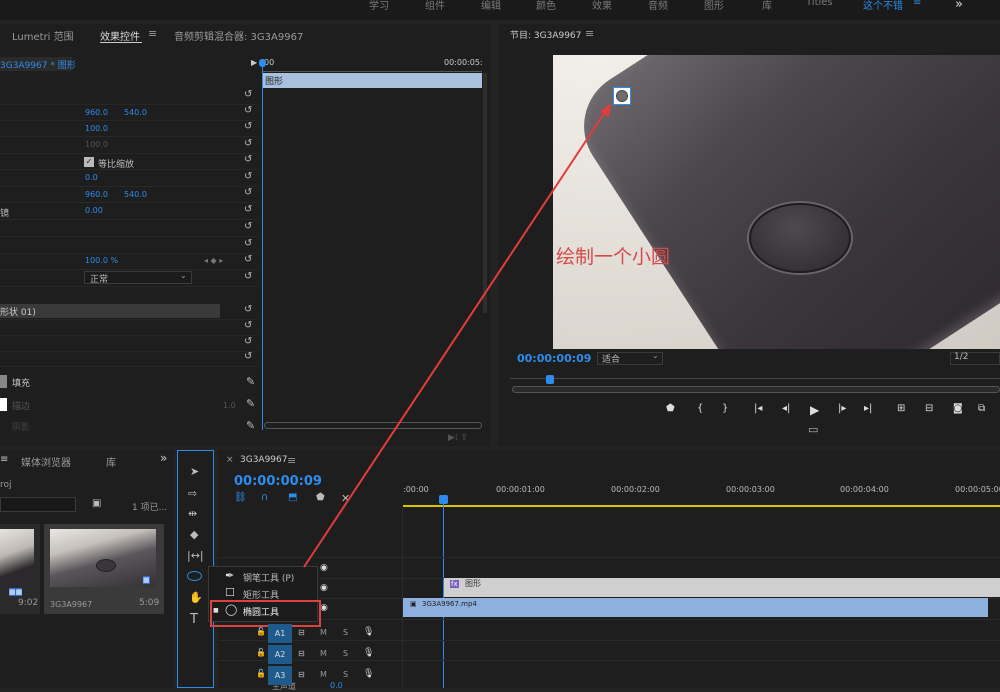  I want to click on workspace-tab: 效果, so click(602, 6).